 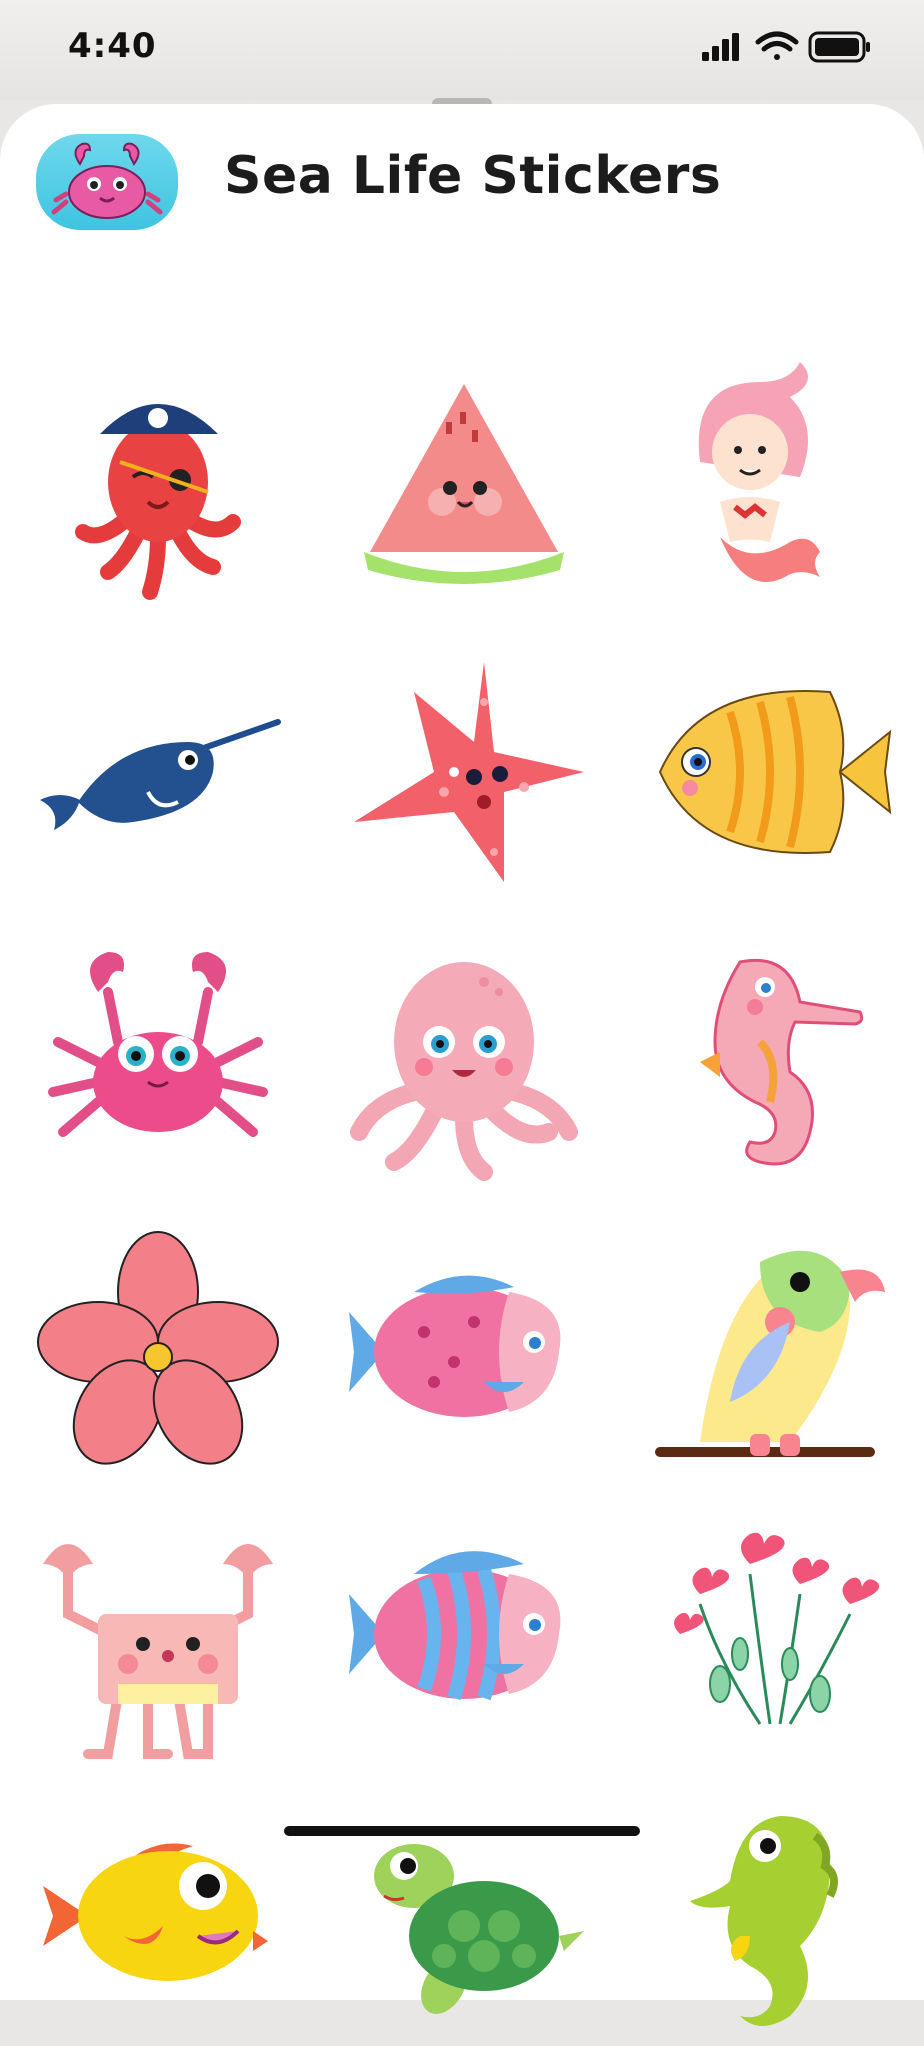 I want to click on square-crab-icon, so click(x=158, y=1651).